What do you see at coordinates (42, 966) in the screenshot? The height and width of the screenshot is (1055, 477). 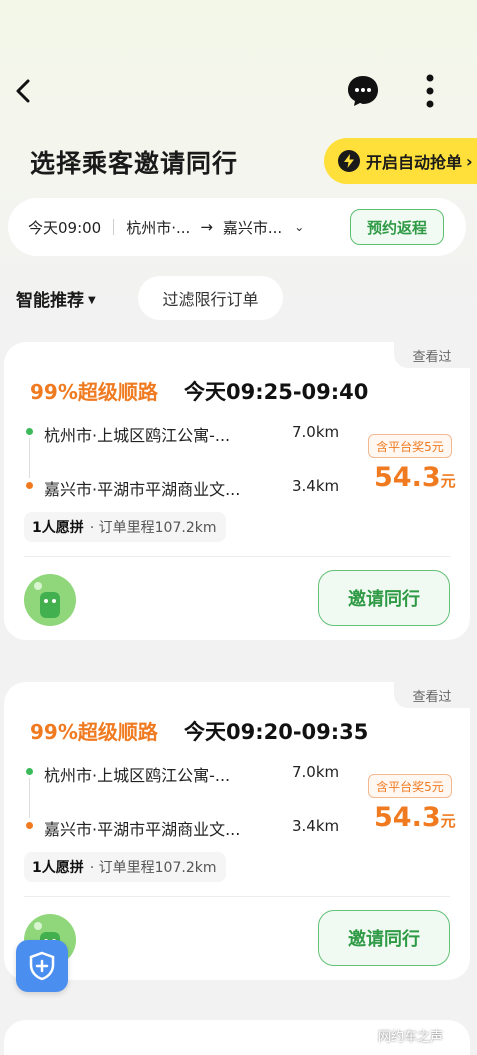 I see `safety-shield-button` at bounding box center [42, 966].